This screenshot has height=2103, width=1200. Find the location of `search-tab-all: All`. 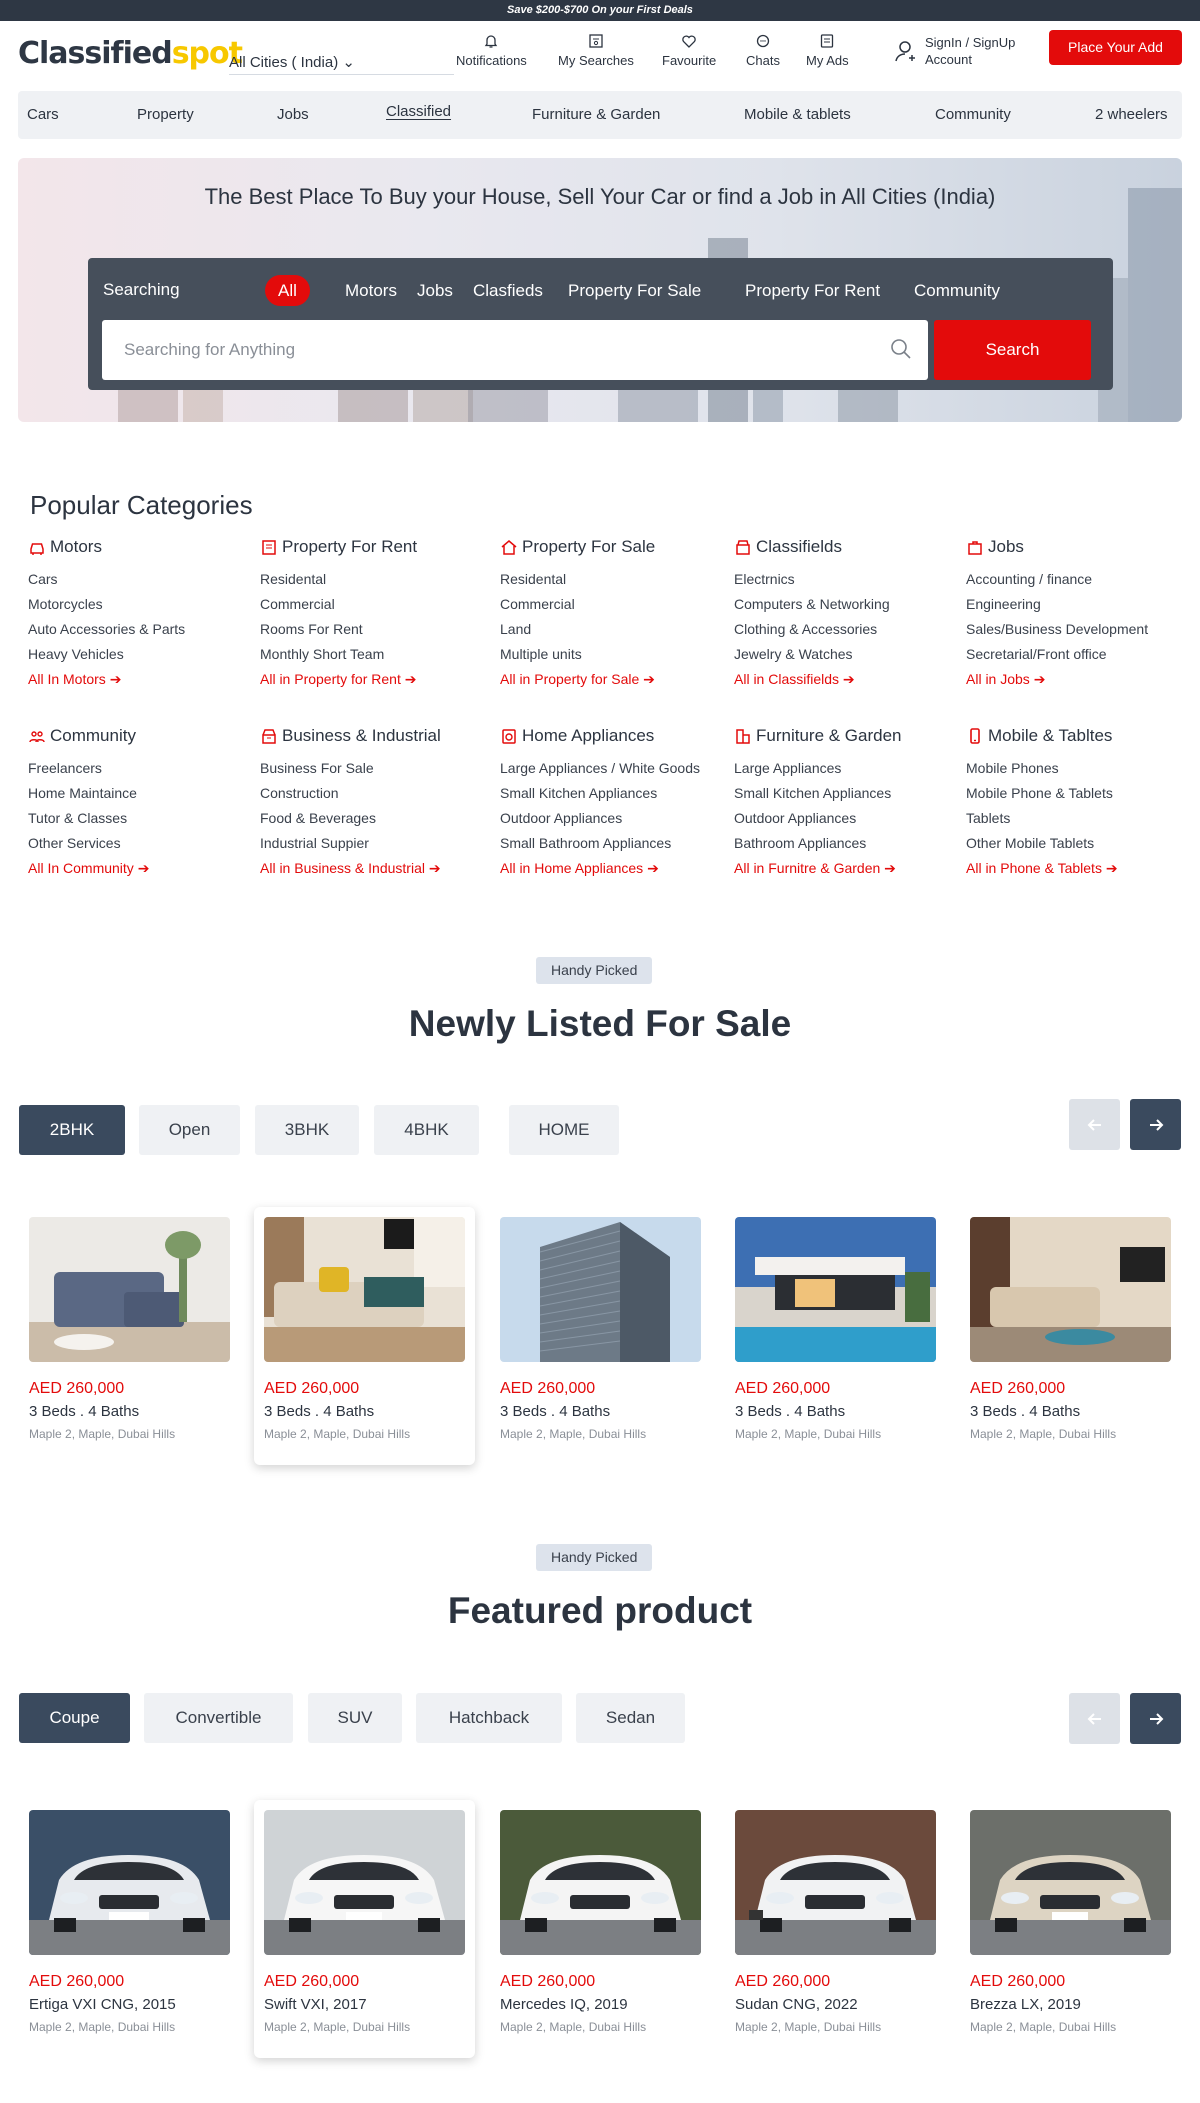

search-tab-all: All is located at coordinates (287, 290).